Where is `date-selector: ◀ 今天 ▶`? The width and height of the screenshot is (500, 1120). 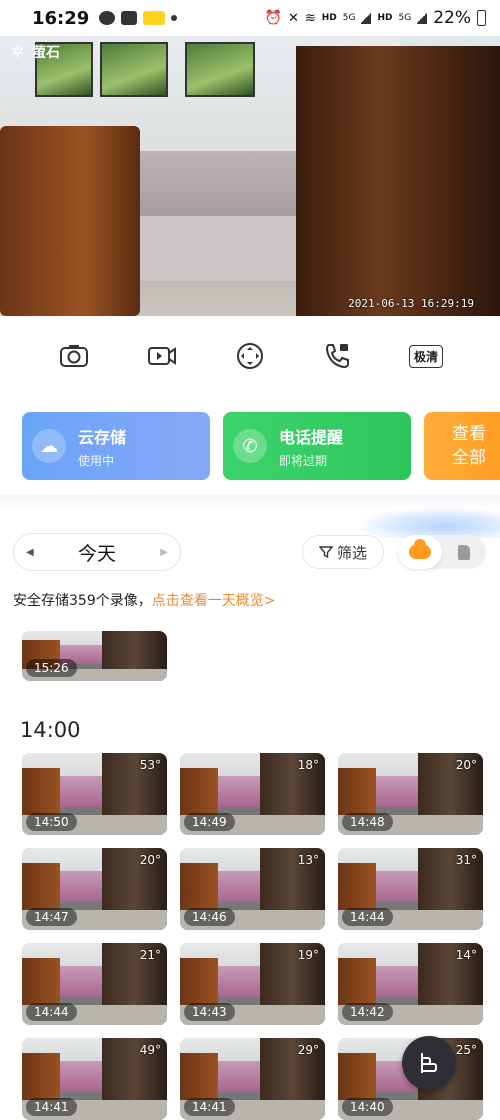
date-selector: ◀ 今天 ▶ is located at coordinates (97, 552).